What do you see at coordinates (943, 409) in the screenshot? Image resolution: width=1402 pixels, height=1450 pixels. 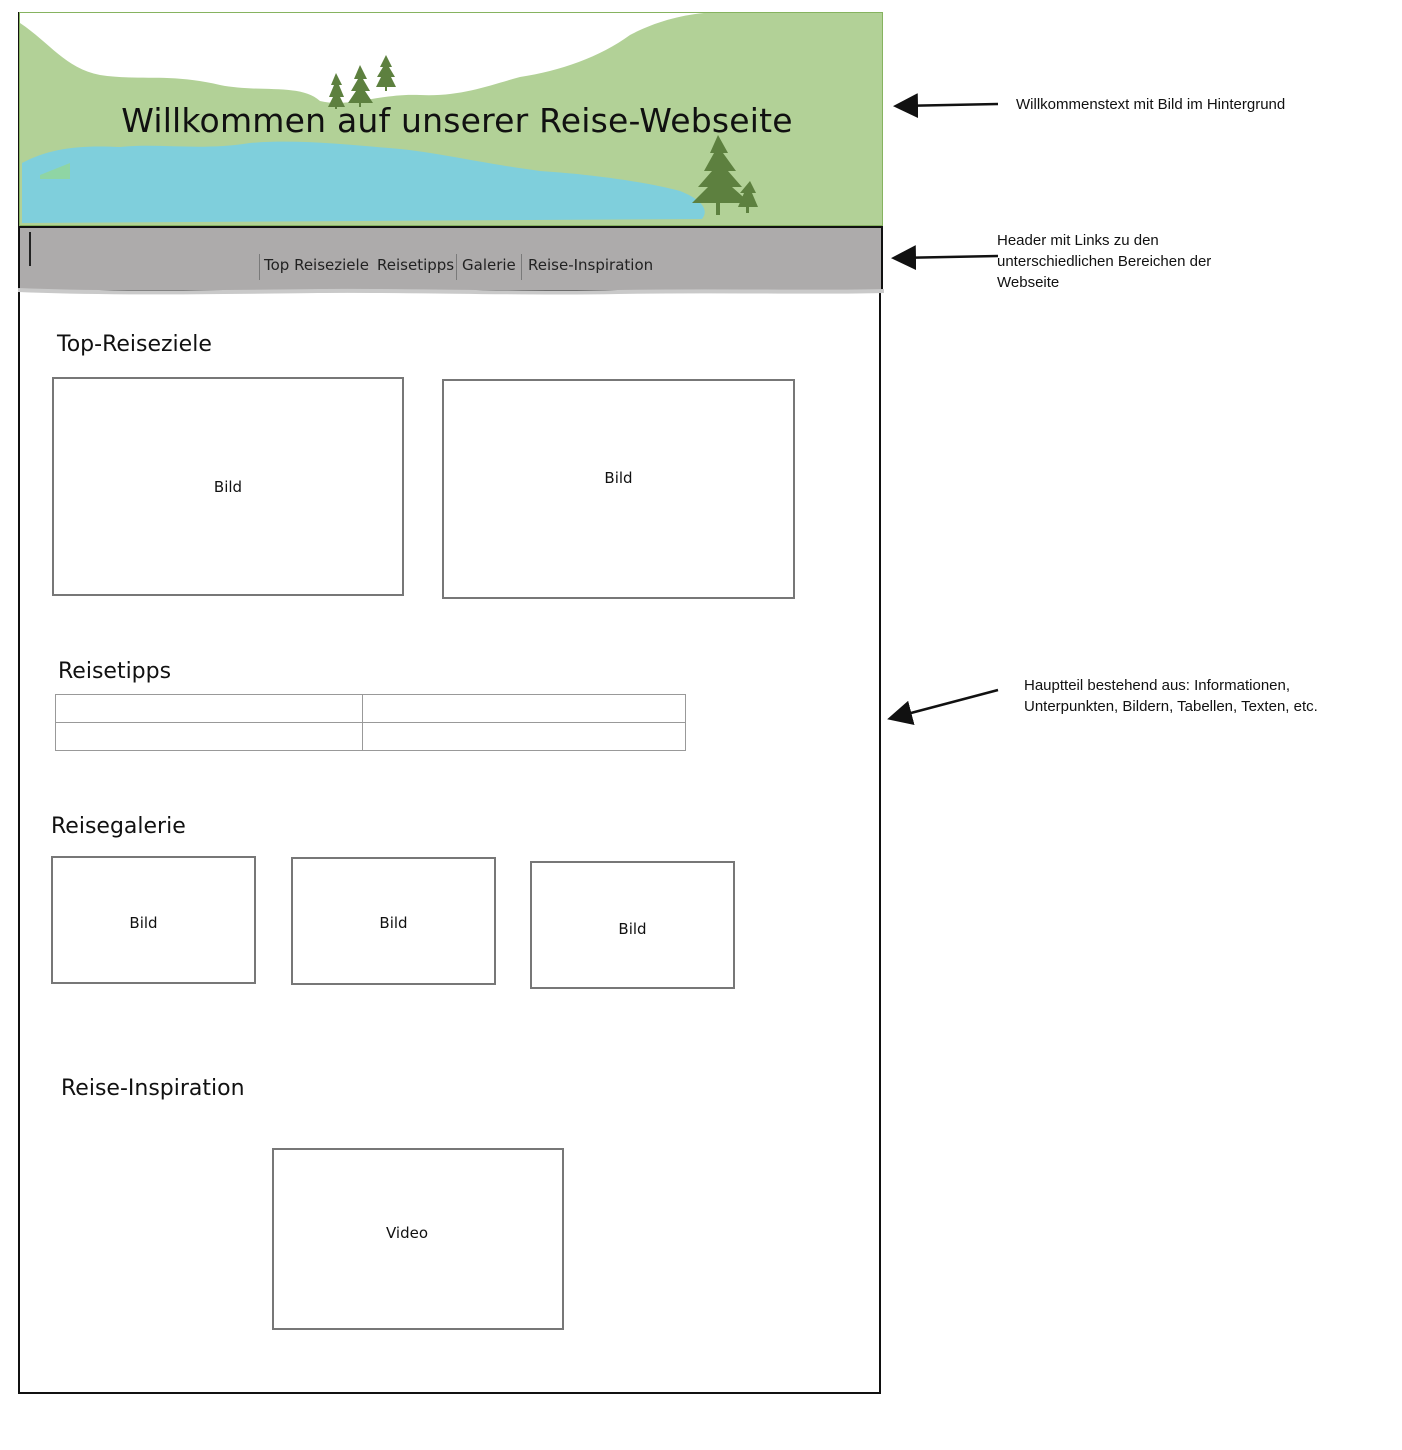 I see `annotation-arrows` at bounding box center [943, 409].